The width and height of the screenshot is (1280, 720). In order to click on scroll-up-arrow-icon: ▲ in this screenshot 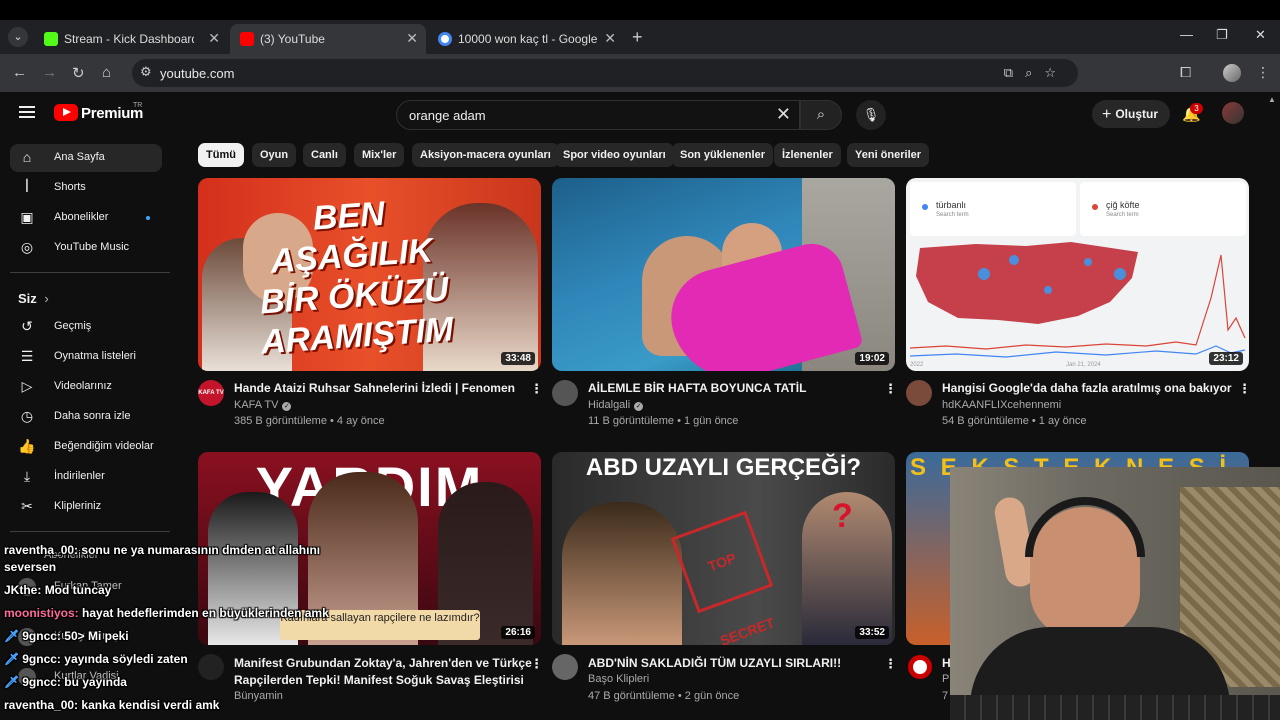, I will do `click(1272, 99)`.